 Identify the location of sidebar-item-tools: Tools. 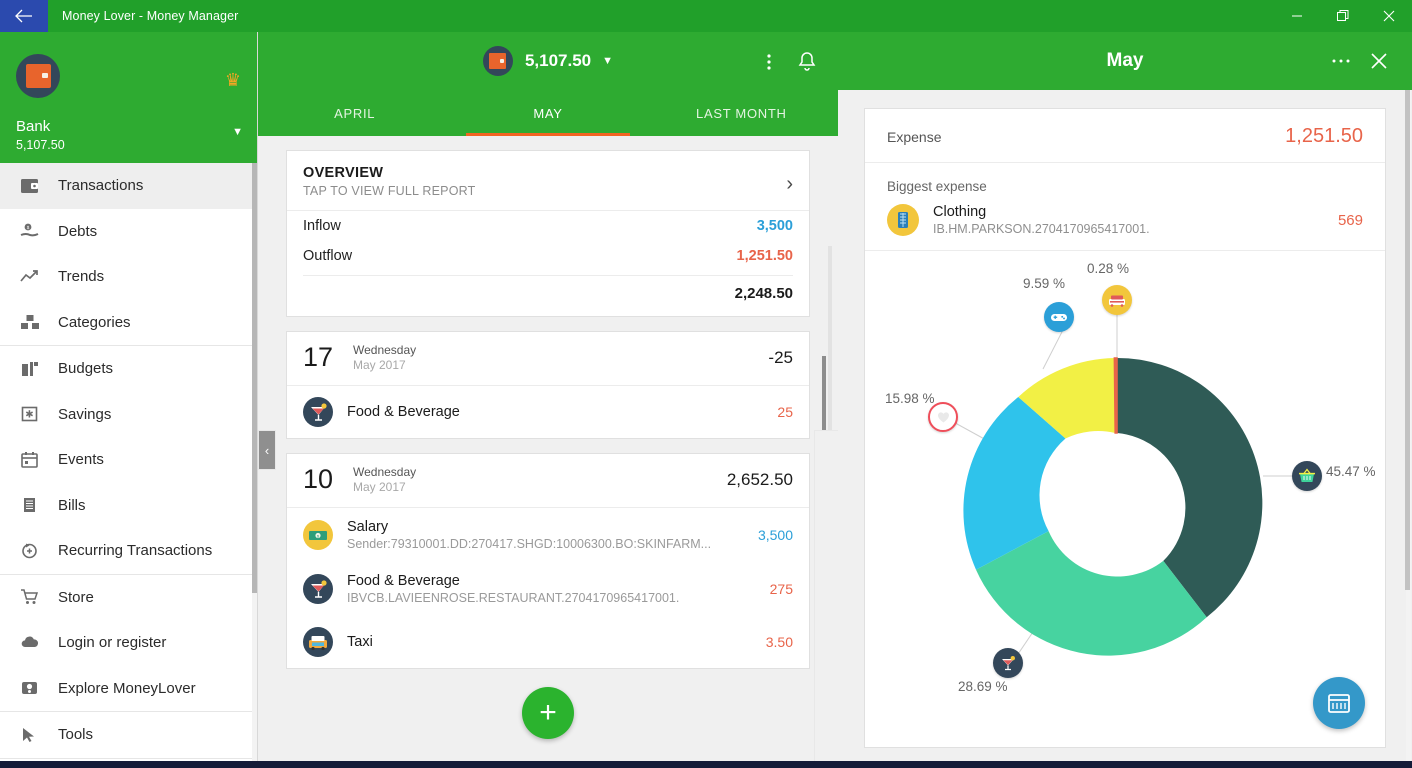
(128, 735).